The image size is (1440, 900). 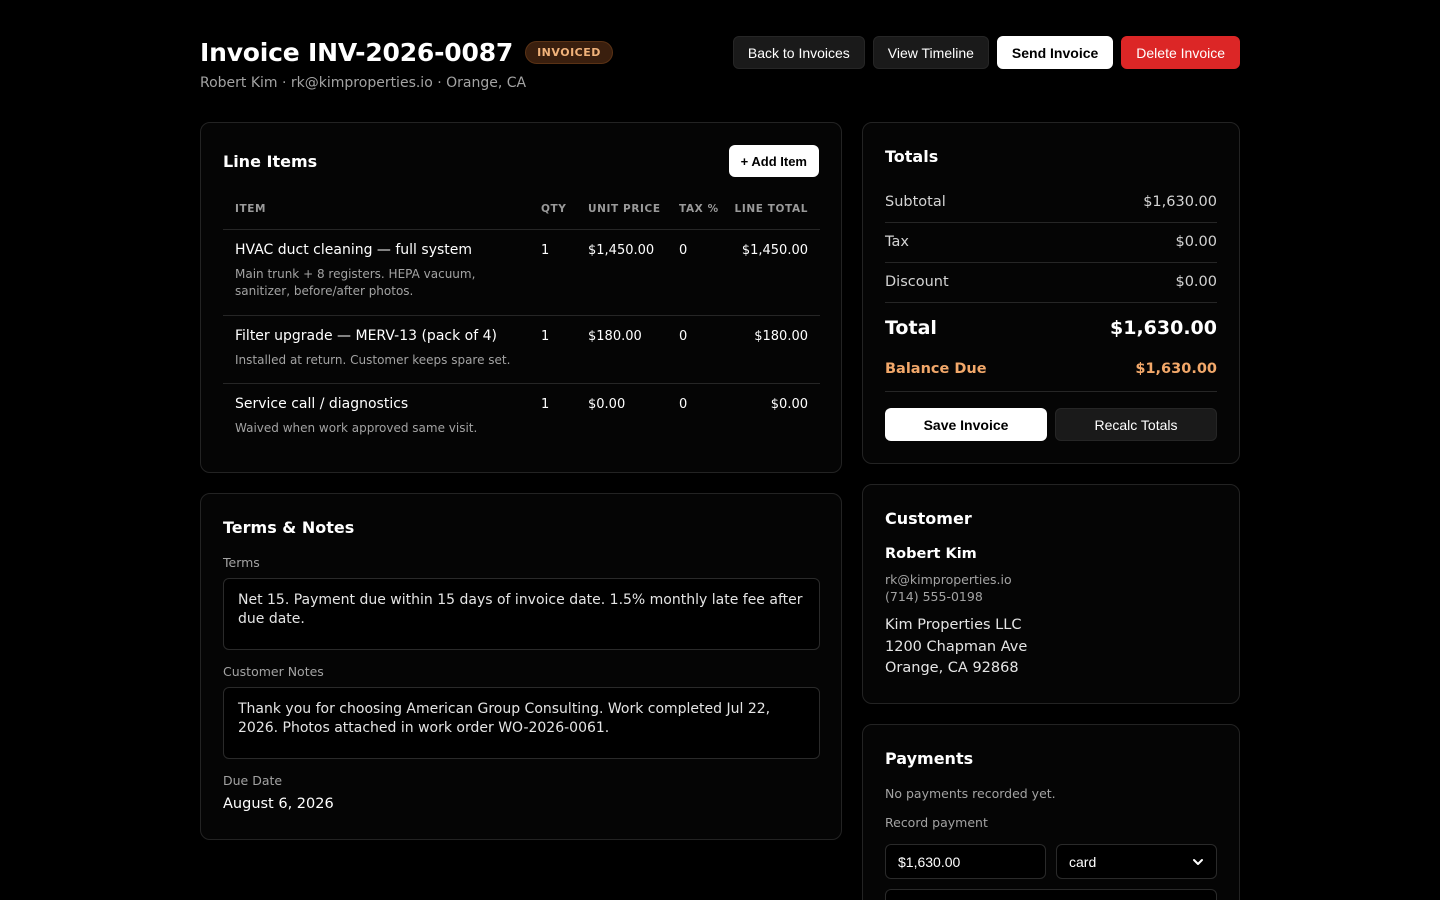 What do you see at coordinates (554, 209) in the screenshot?
I see `column-header-qty: QTY` at bounding box center [554, 209].